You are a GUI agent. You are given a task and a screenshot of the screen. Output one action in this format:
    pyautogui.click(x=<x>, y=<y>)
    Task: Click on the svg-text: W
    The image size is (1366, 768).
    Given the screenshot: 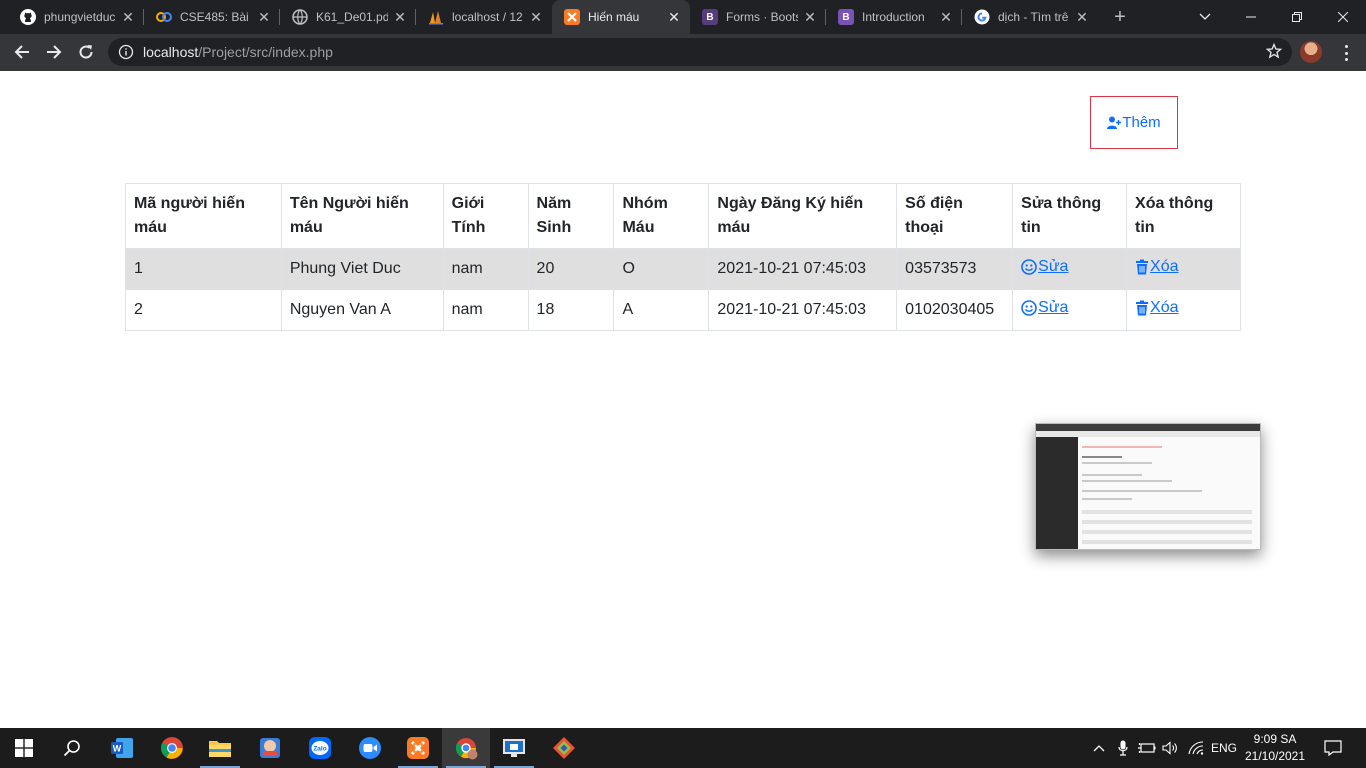 What is the action you would take?
    pyautogui.click(x=117, y=749)
    